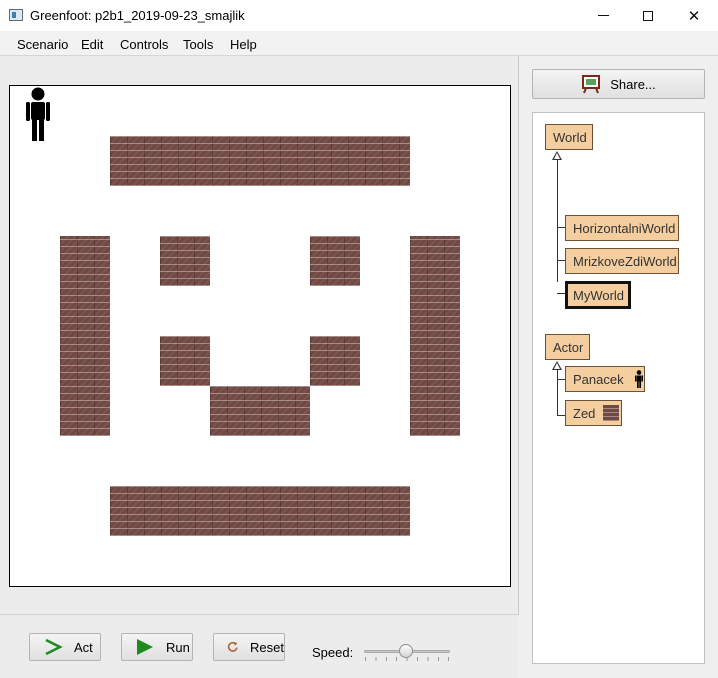  I want to click on control-bar: Act Run Reset Speed:, so click(259, 646).